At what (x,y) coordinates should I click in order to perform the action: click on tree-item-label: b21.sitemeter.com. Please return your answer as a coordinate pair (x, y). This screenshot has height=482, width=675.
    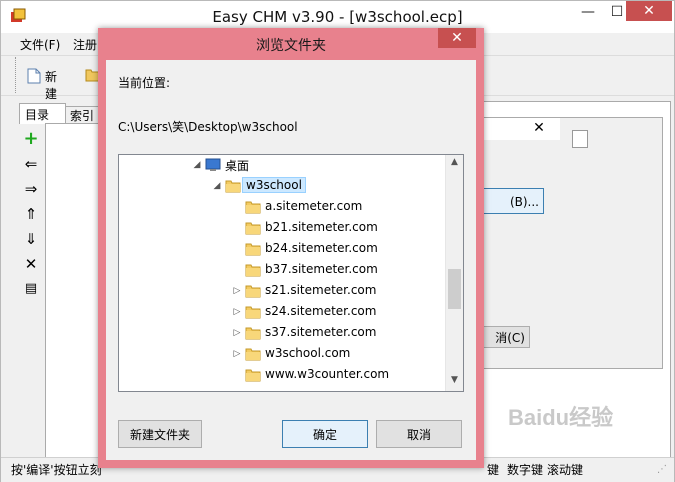
    Looking at the image, I should click on (321, 227).